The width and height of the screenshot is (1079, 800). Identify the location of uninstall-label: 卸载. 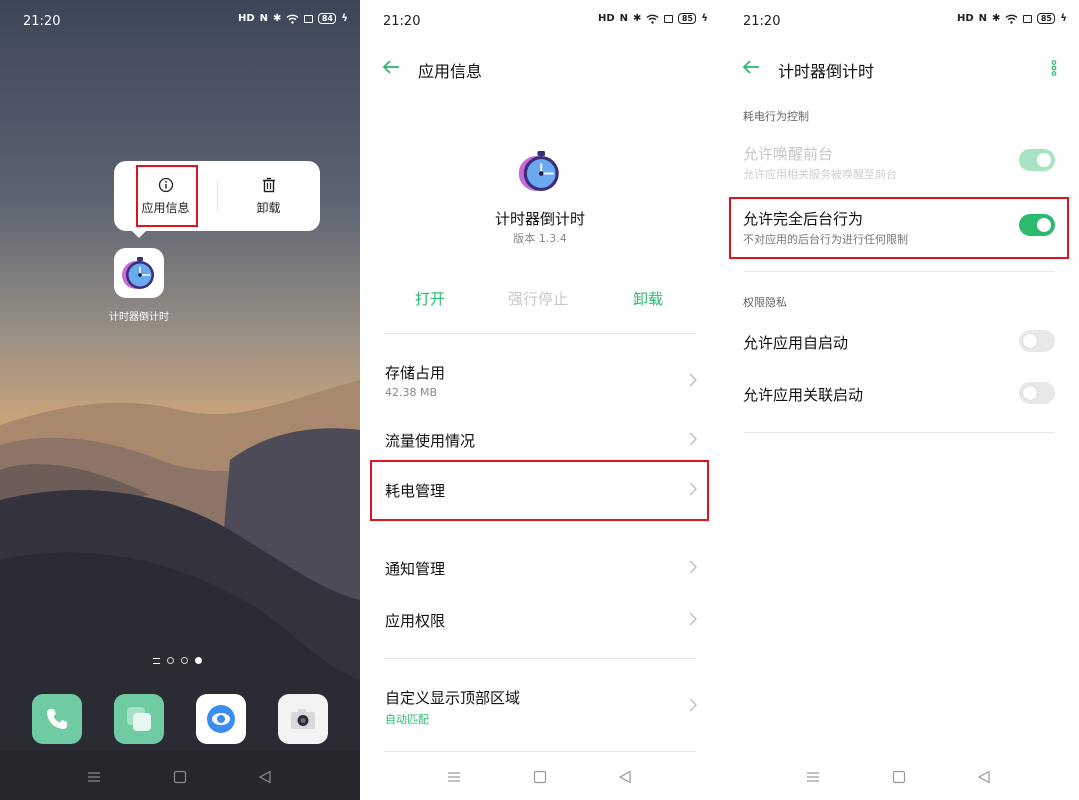
(268, 207).